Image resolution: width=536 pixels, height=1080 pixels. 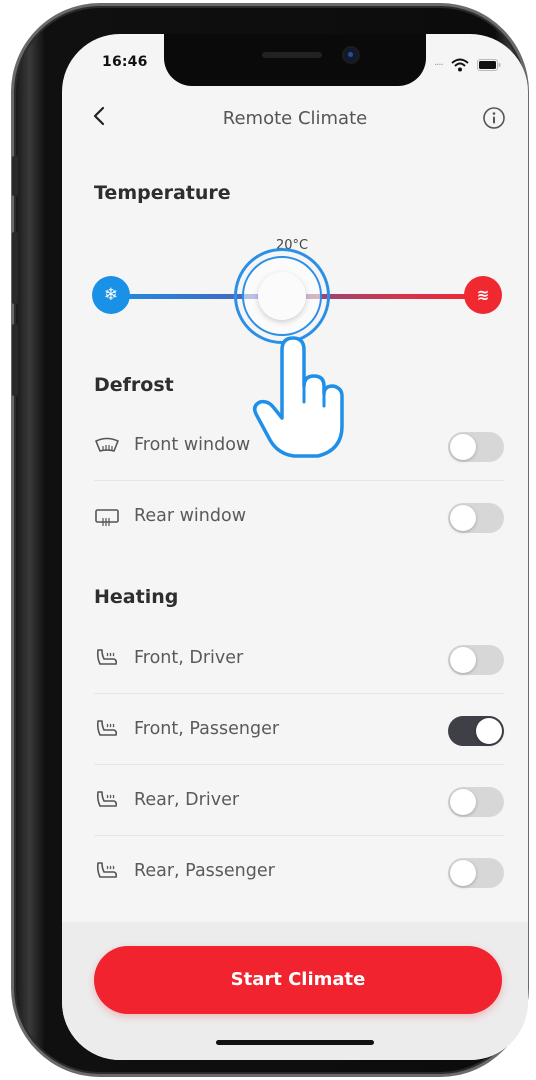 What do you see at coordinates (15, 268) in the screenshot?
I see `volume-up-button` at bounding box center [15, 268].